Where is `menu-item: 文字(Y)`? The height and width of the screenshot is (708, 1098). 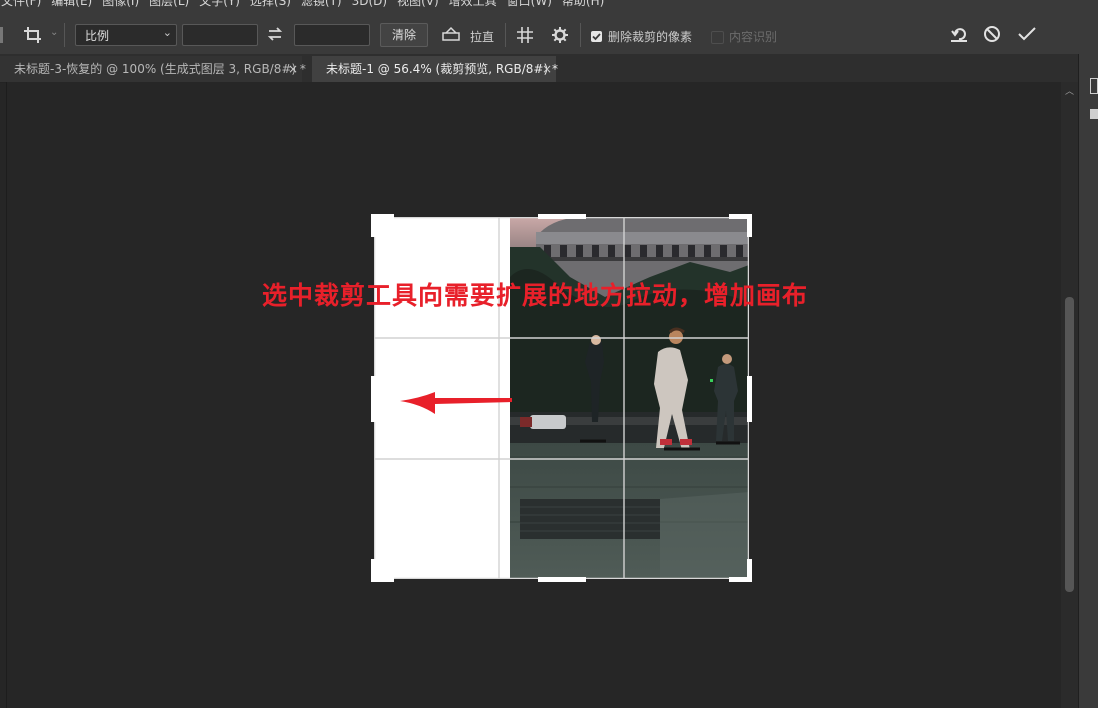 menu-item: 文字(Y) is located at coordinates (219, 5).